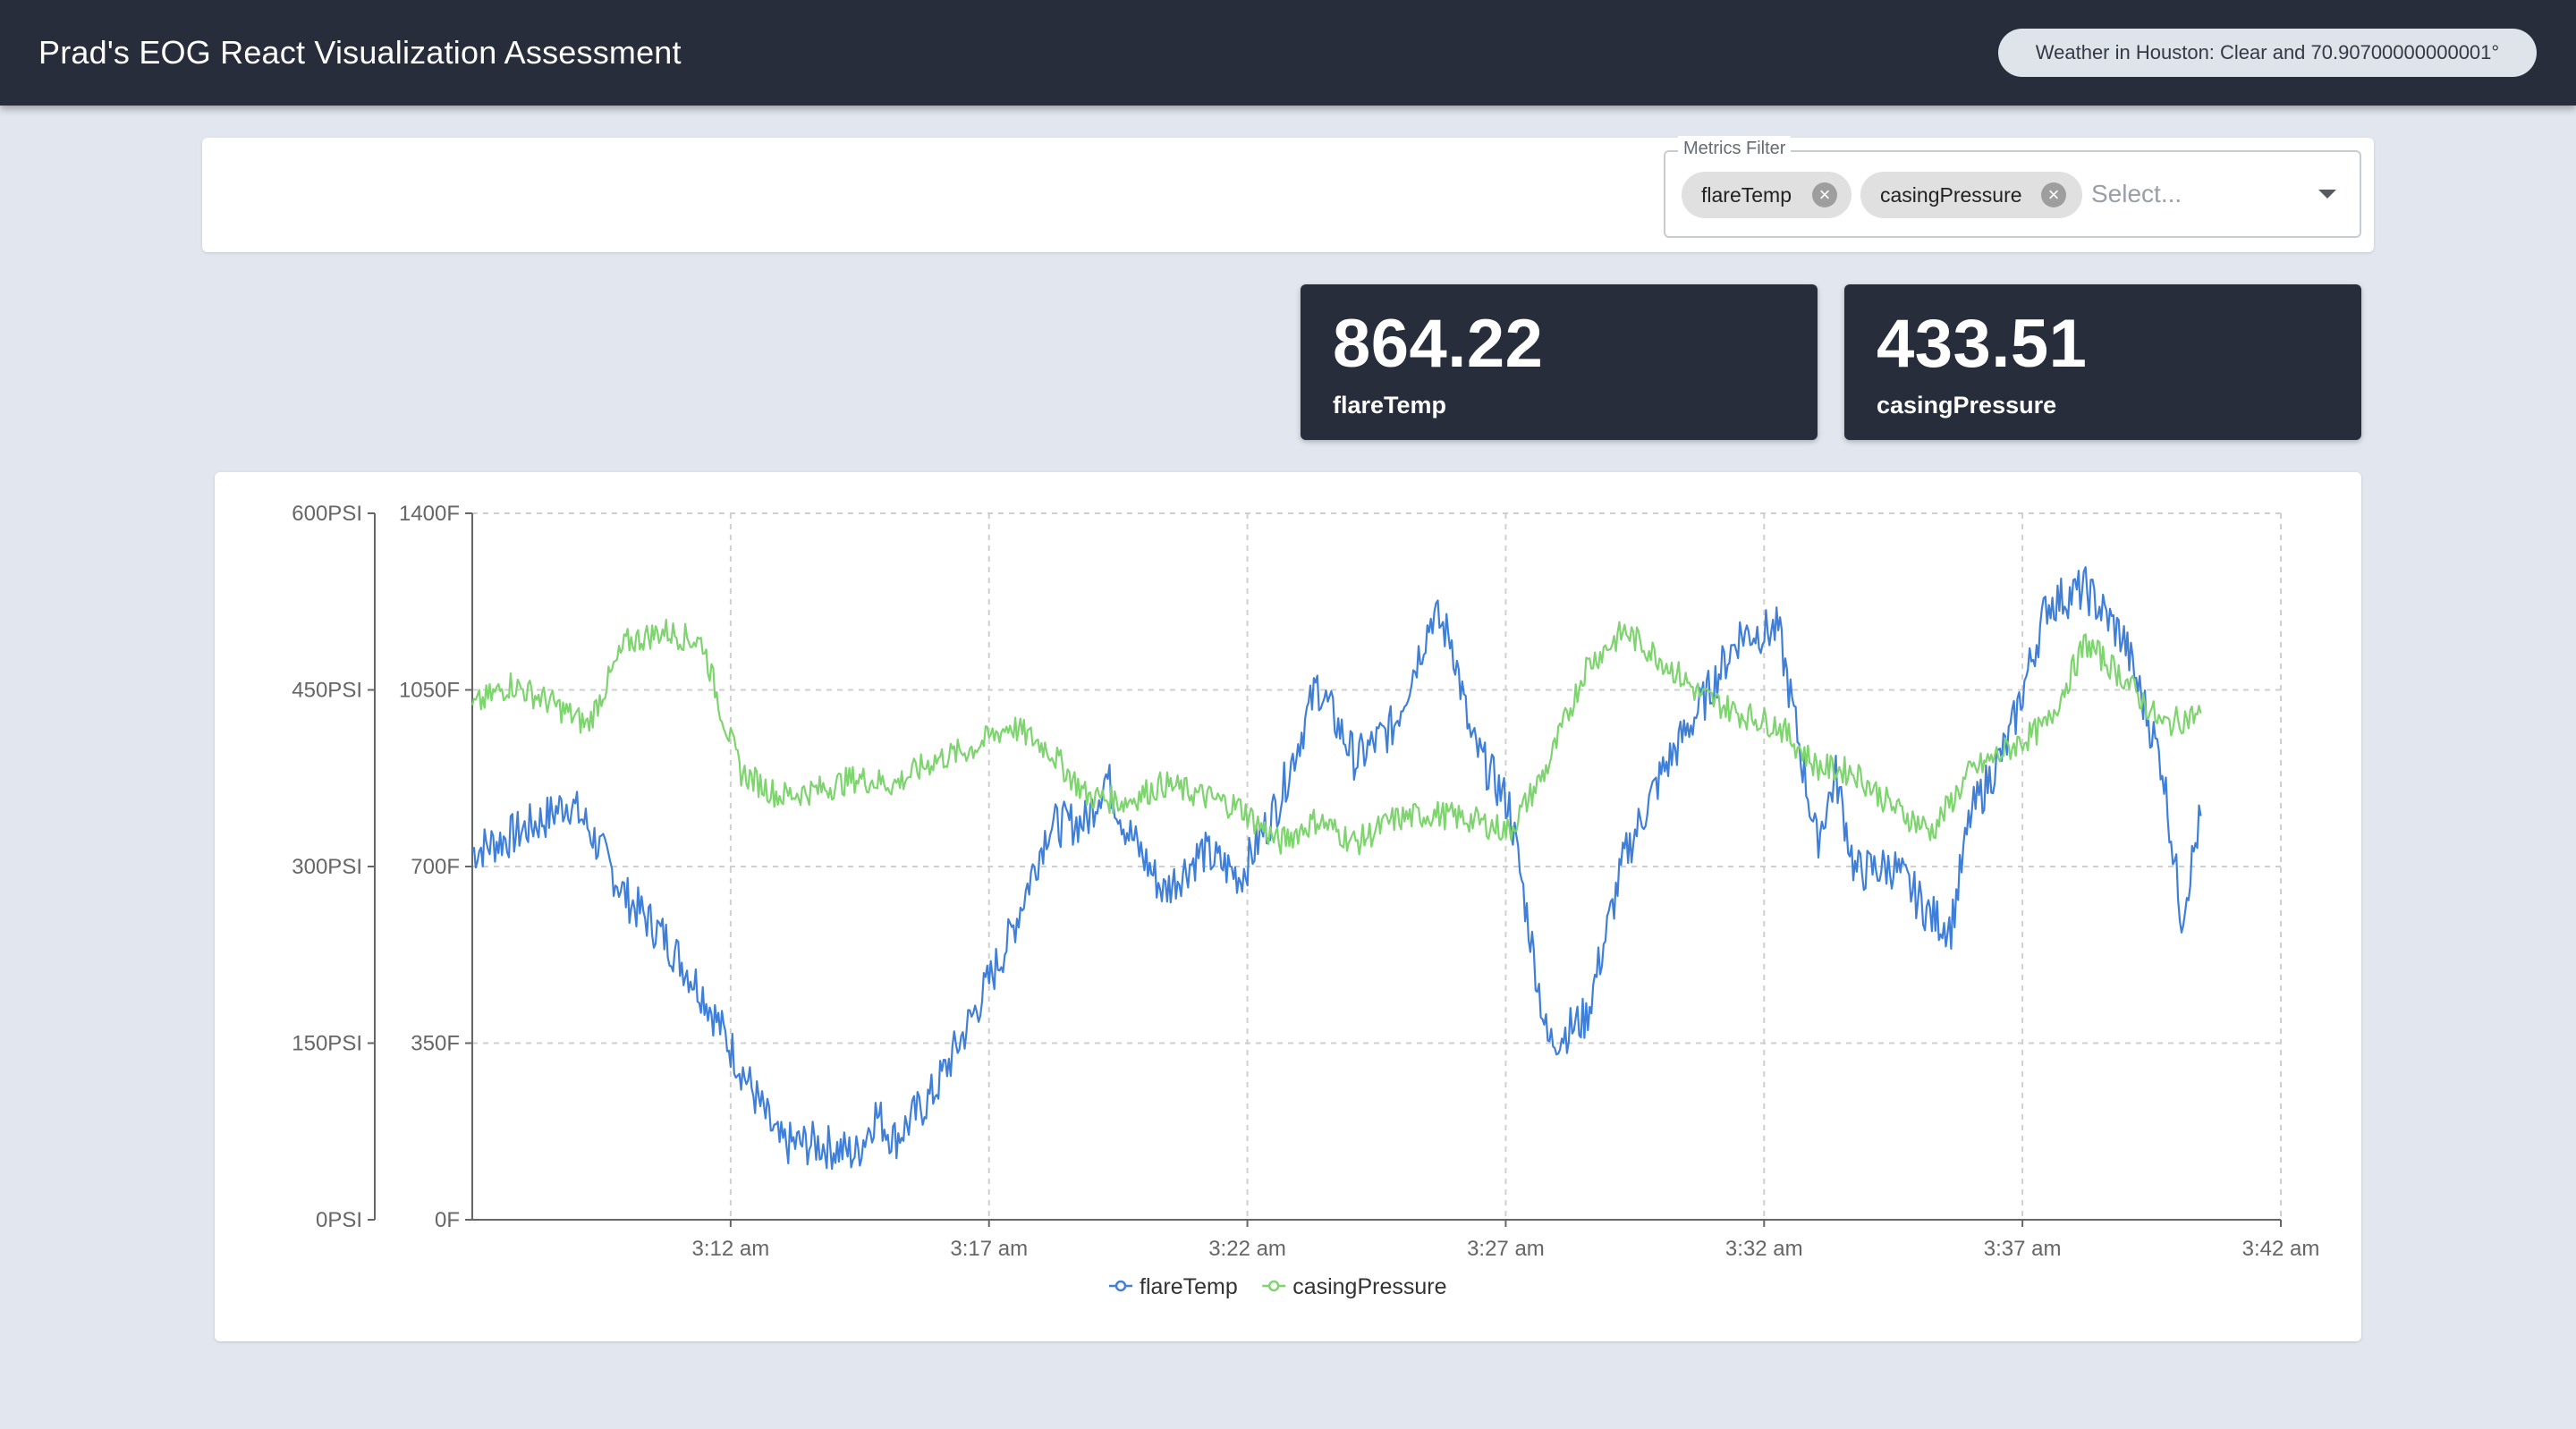 The image size is (2576, 1429). What do you see at coordinates (327, 867) in the screenshot?
I see `y-left-tick-label: 300PSI` at bounding box center [327, 867].